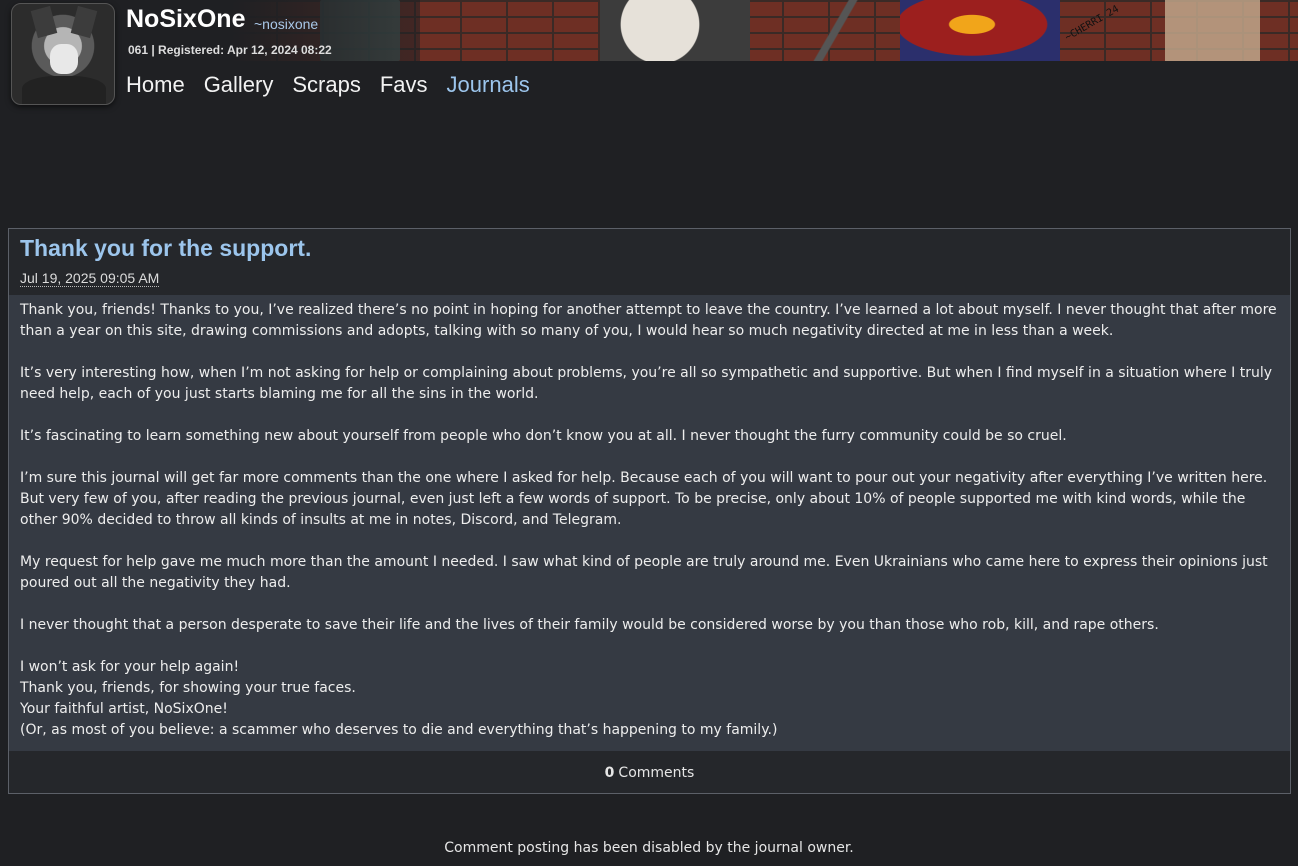 The height and width of the screenshot is (866, 1298). What do you see at coordinates (656, 772) in the screenshot?
I see `comments-label: Comments` at bounding box center [656, 772].